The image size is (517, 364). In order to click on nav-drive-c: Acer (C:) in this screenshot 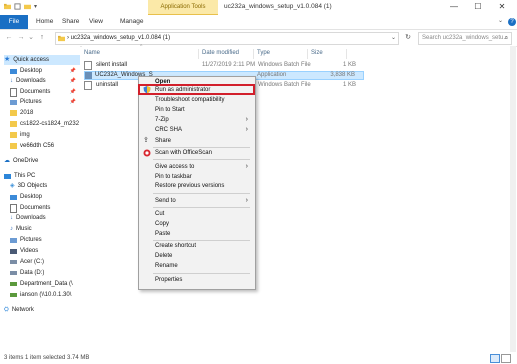, I will do `click(48, 262)`.